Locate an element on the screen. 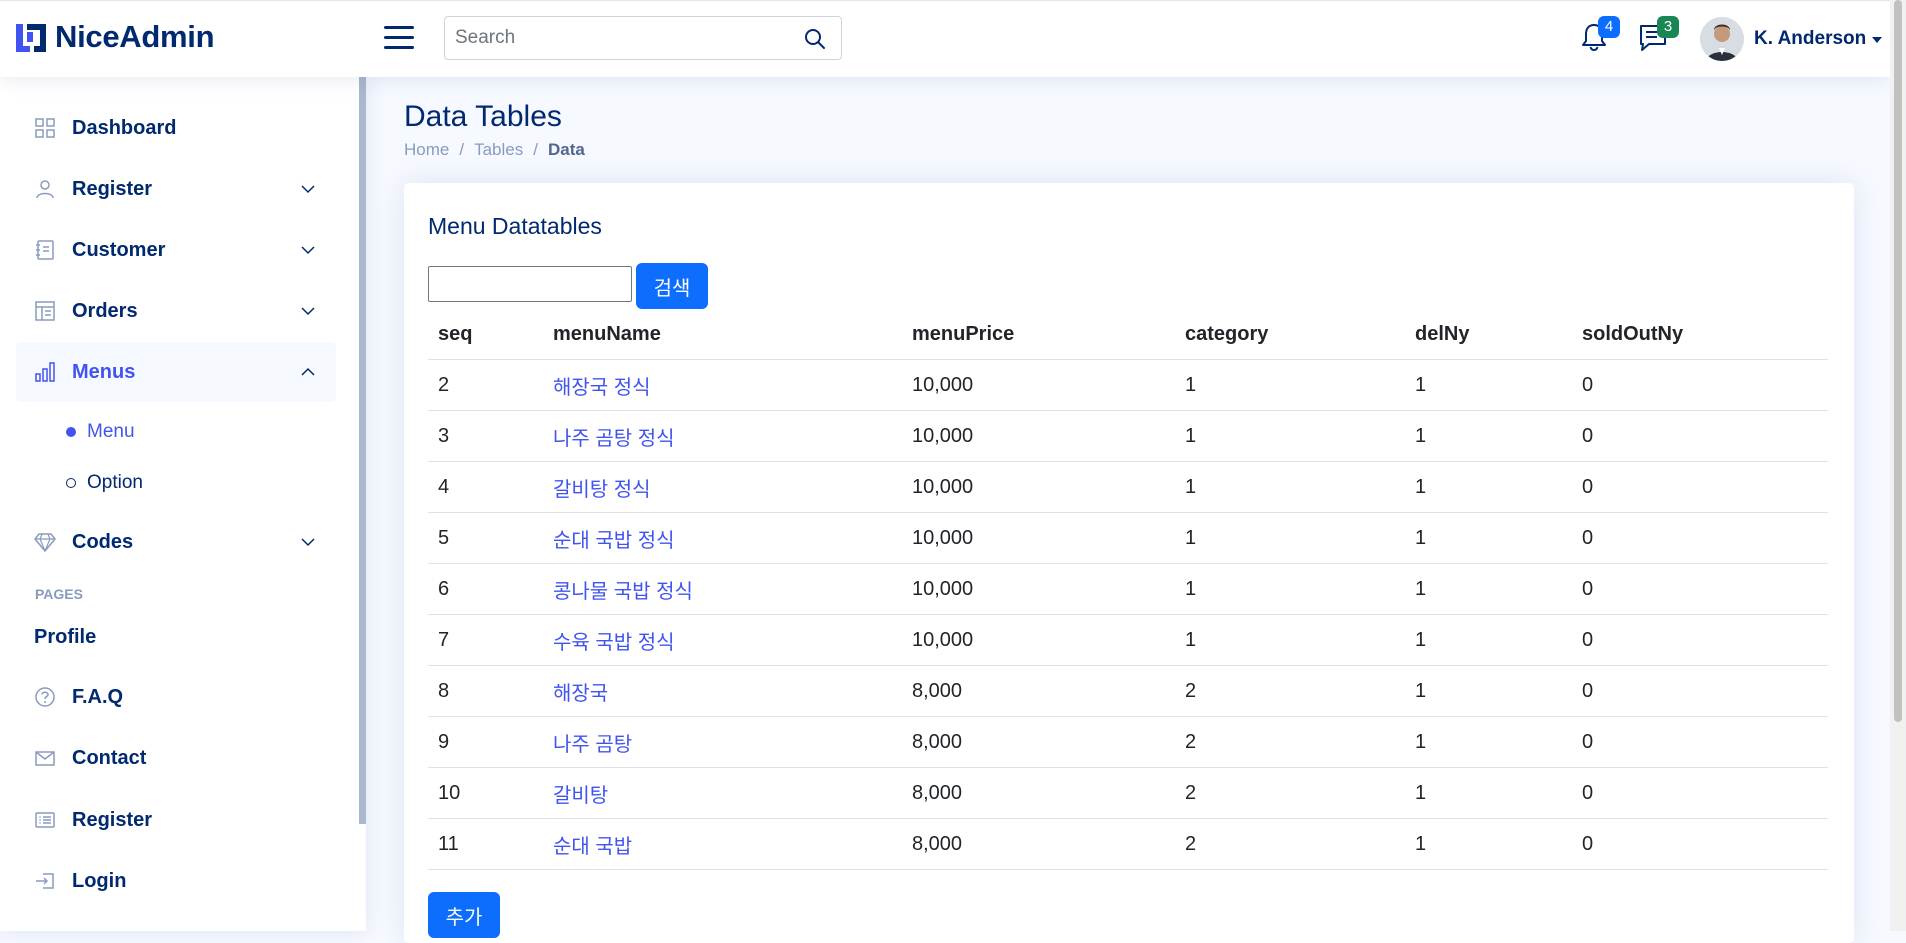 This screenshot has width=1906, height=943. cell-menu-name-link: 콩나물 국밥 정식 is located at coordinates (722, 589).